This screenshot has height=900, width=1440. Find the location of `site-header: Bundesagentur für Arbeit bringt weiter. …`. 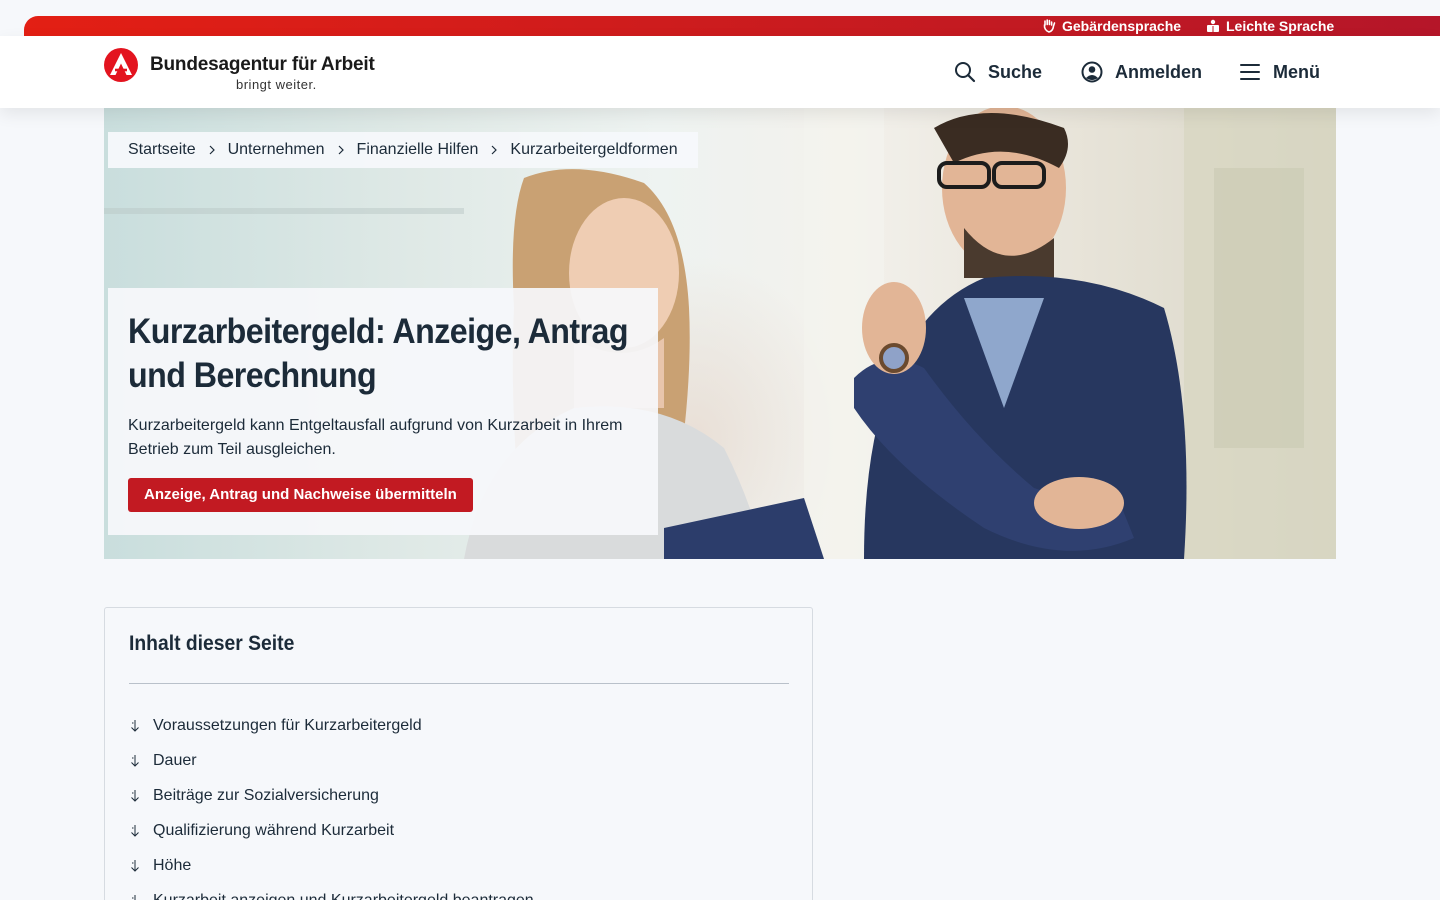

site-header: Bundesagentur für Arbeit bringt weiter. … is located at coordinates (720, 72).